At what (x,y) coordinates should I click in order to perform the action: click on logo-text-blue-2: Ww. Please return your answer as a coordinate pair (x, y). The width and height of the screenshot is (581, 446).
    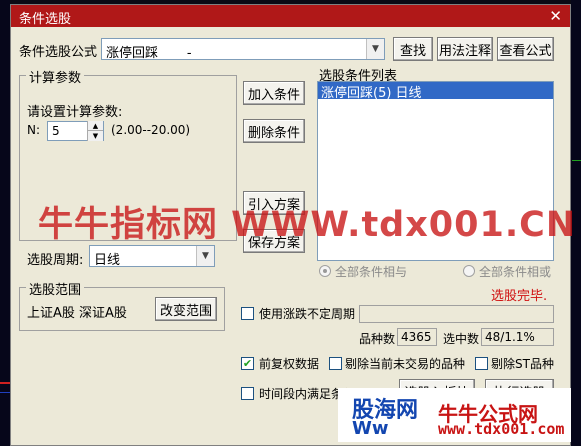
    Looking at the image, I should click on (370, 428).